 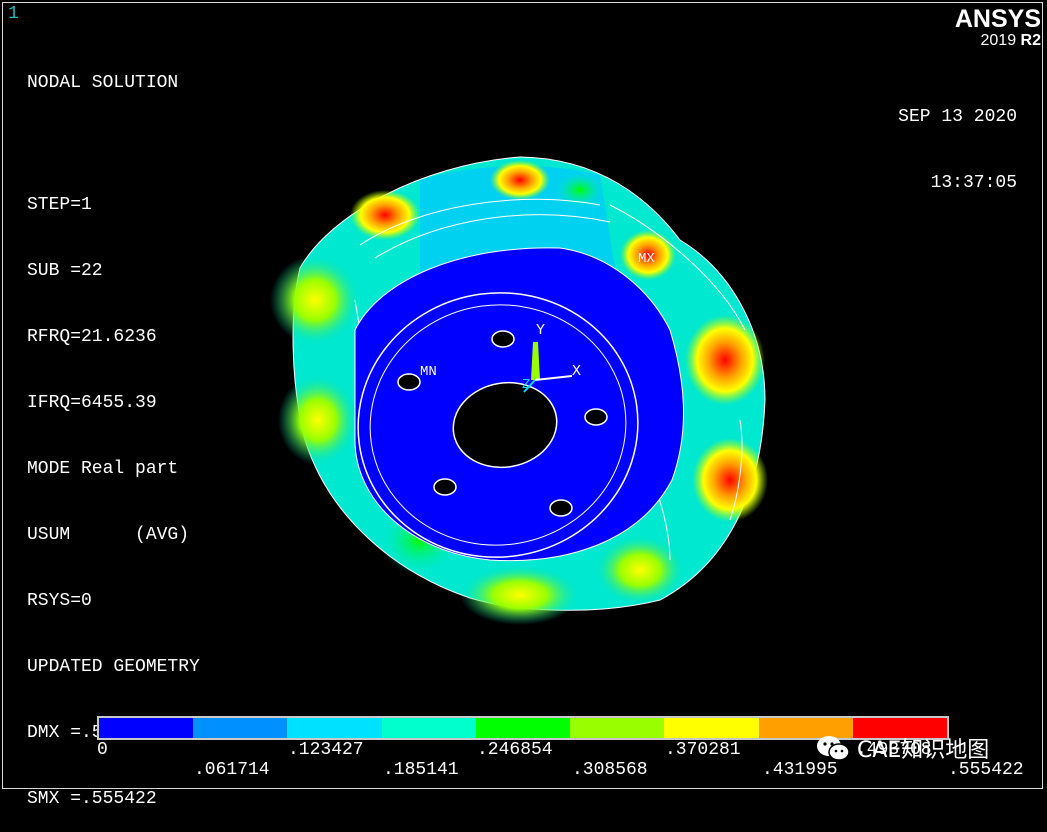 What do you see at coordinates (421, 770) in the screenshot?
I see `legend-tick-lower: .185141` at bounding box center [421, 770].